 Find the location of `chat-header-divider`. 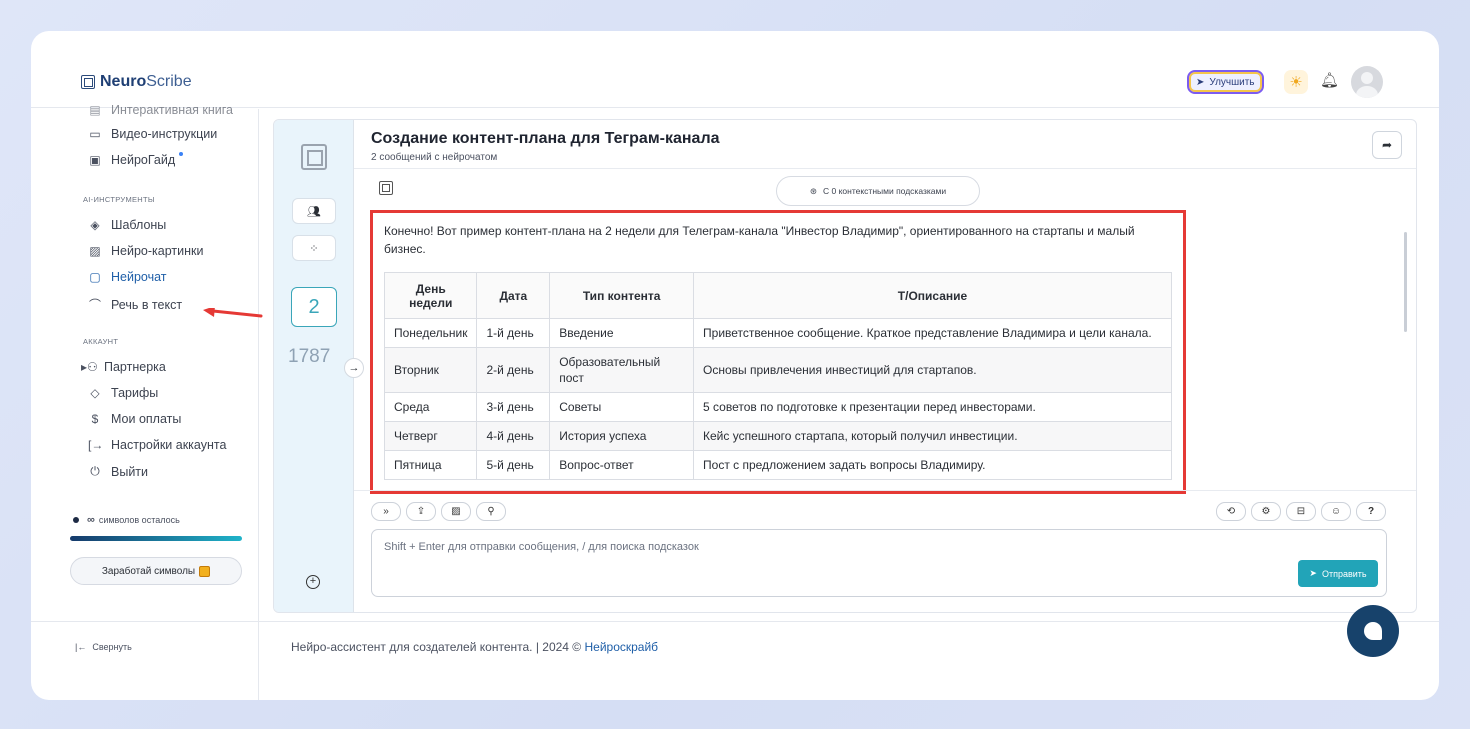

chat-header-divider is located at coordinates (885, 168).